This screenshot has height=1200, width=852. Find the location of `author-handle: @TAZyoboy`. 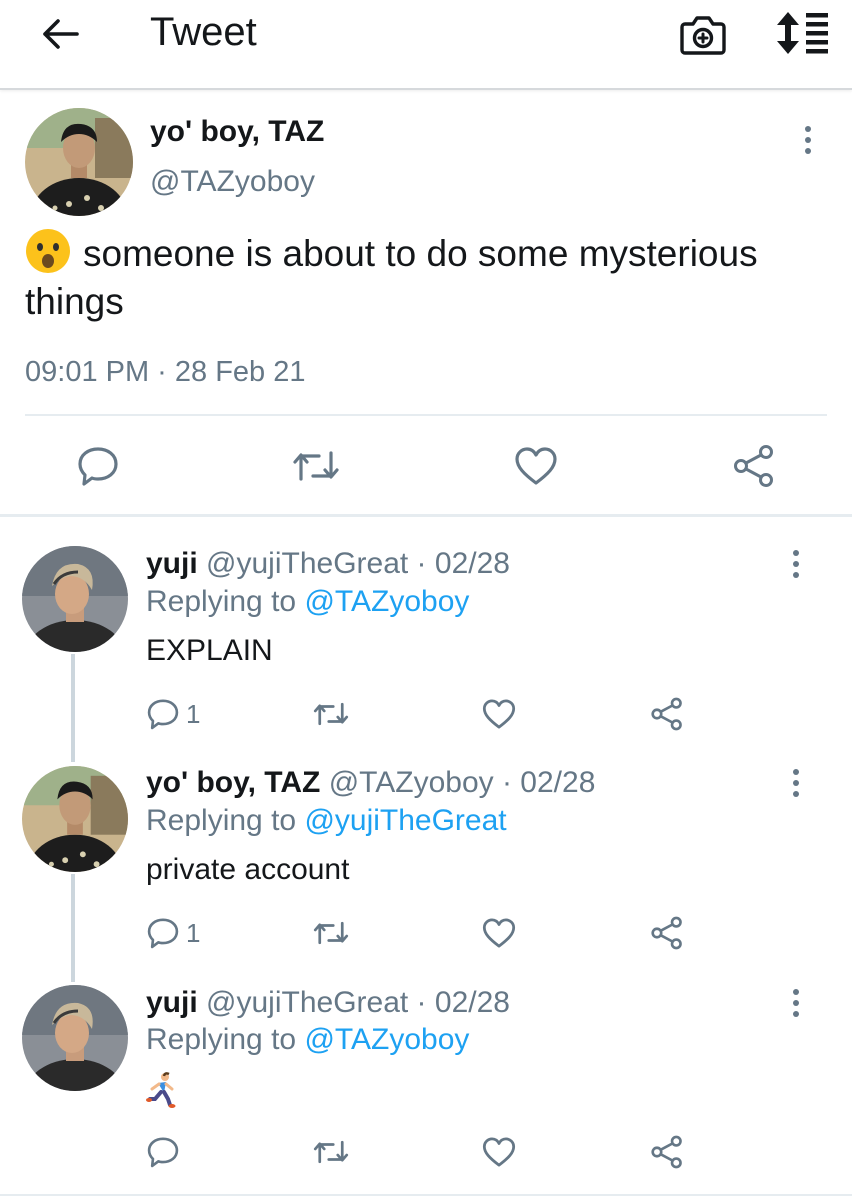

author-handle: @TAZyoboy is located at coordinates (232, 182).